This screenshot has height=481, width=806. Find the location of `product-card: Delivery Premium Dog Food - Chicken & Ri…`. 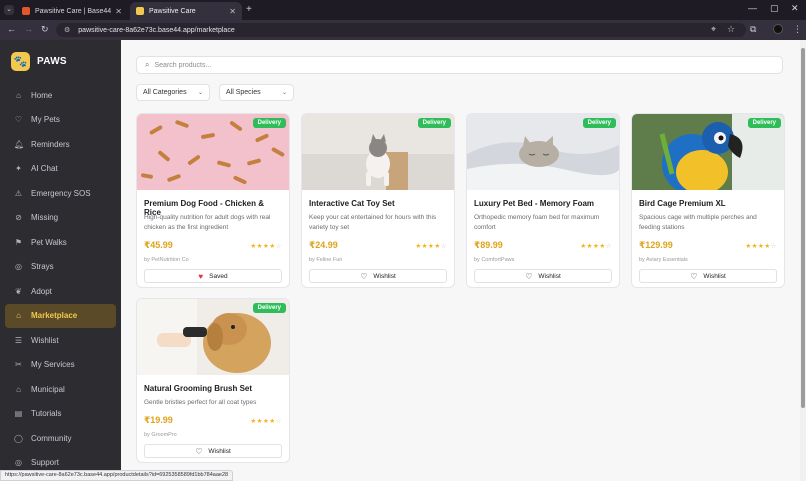

product-card: Delivery Premium Dog Food - Chicken & Ri… is located at coordinates (213, 200).